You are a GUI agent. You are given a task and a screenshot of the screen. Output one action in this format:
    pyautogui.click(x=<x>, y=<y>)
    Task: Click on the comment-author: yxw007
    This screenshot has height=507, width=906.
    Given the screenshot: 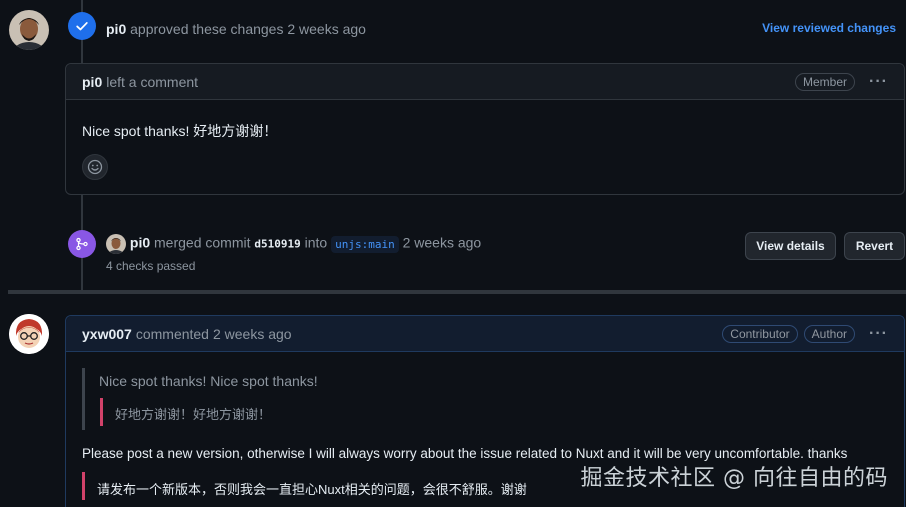 What is the action you would take?
    pyautogui.click(x=107, y=334)
    